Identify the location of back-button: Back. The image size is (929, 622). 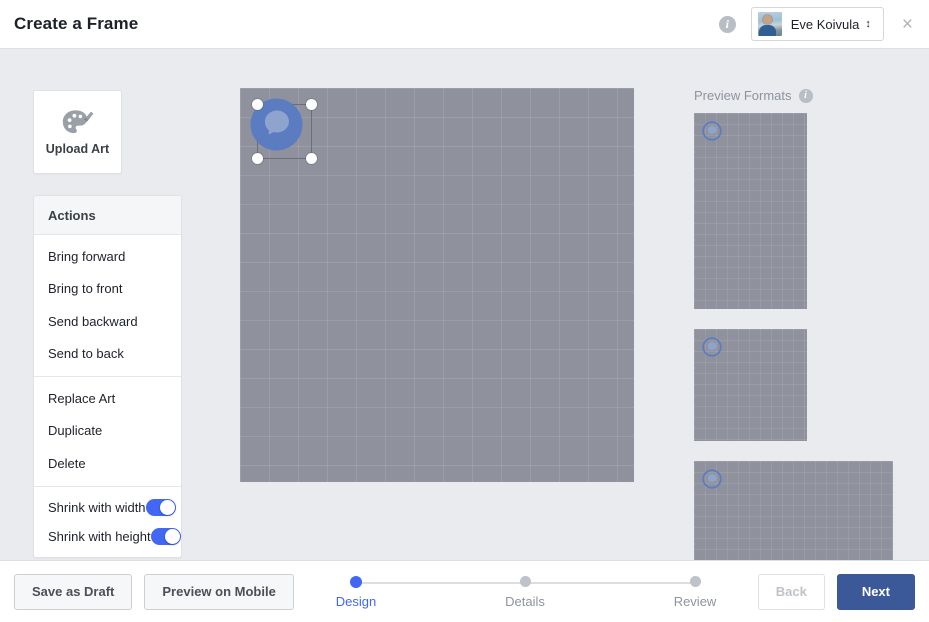
(791, 591).